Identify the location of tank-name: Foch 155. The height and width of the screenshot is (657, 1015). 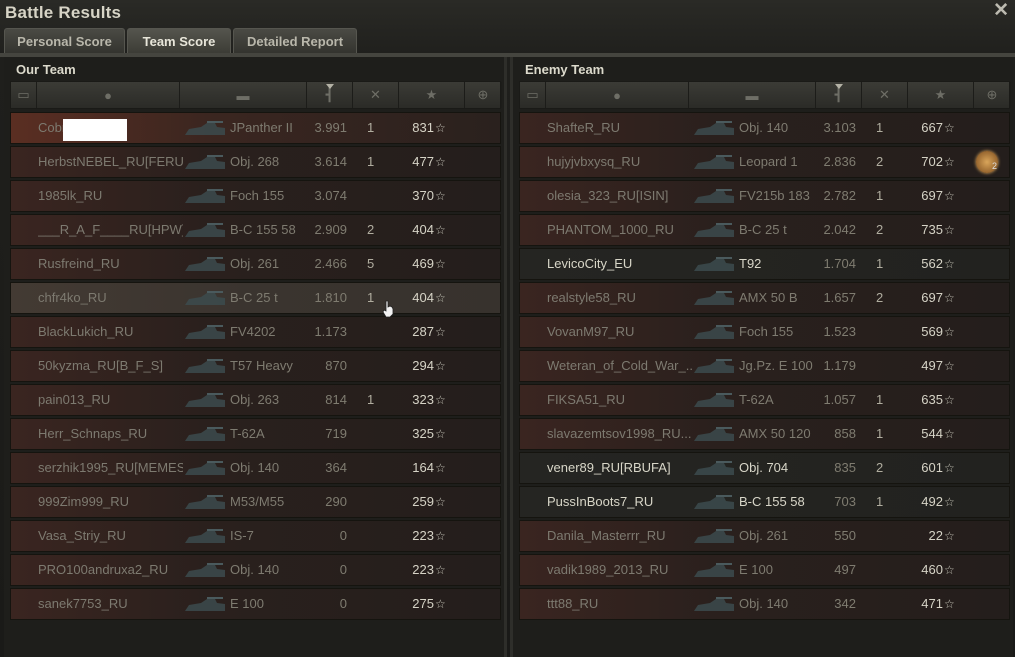
(257, 195).